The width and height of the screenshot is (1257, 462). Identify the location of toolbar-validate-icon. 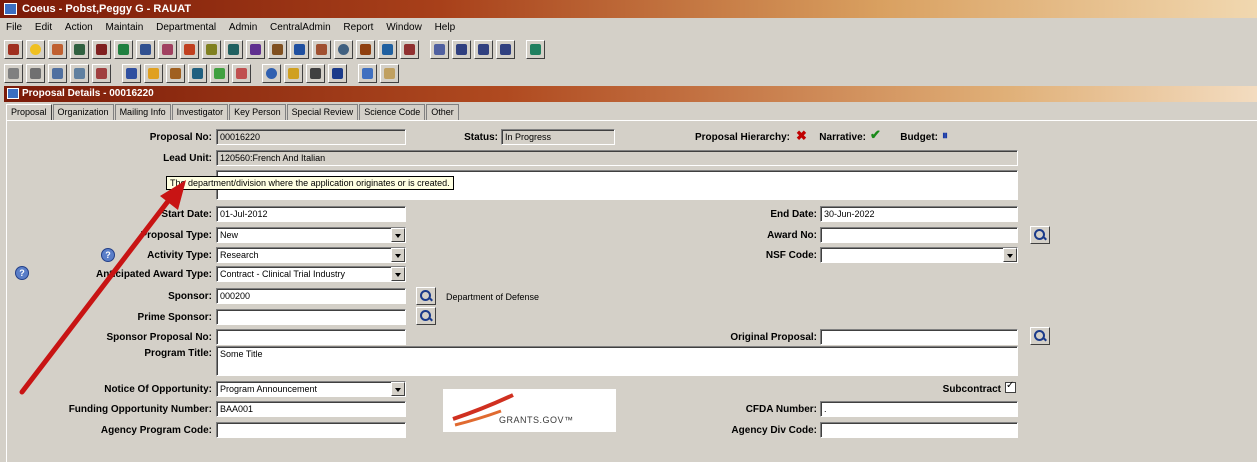
(131, 73).